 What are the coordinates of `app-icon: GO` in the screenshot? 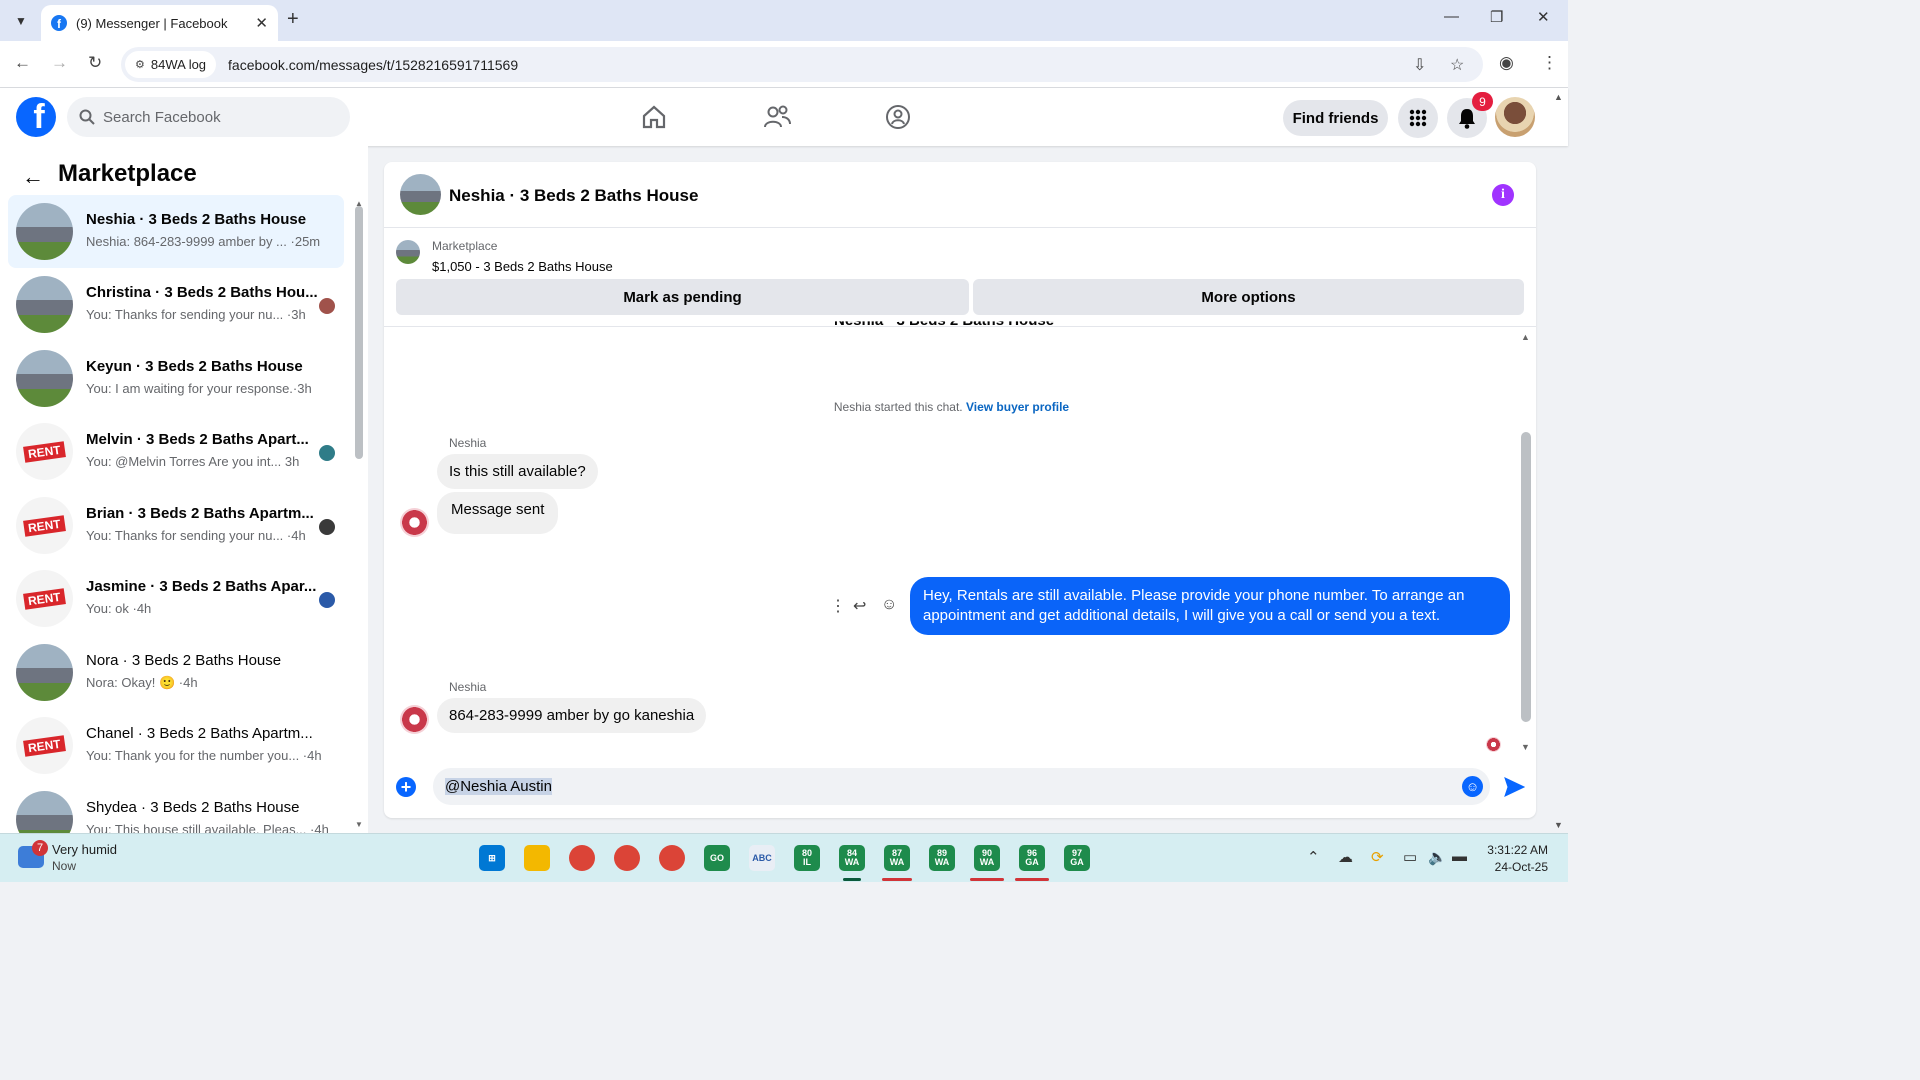 It's located at (717, 858).